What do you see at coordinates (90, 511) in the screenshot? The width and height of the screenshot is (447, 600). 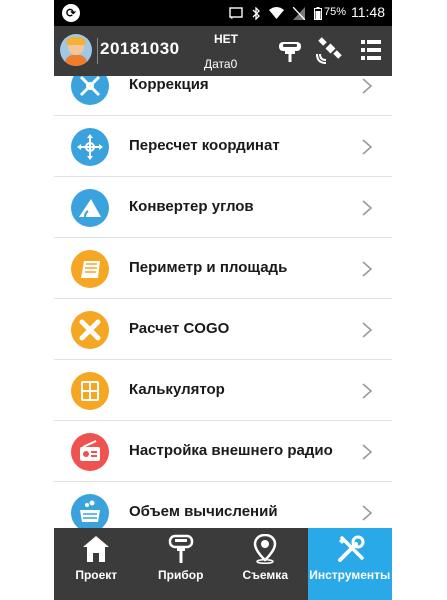 I see `volume-icon` at bounding box center [90, 511].